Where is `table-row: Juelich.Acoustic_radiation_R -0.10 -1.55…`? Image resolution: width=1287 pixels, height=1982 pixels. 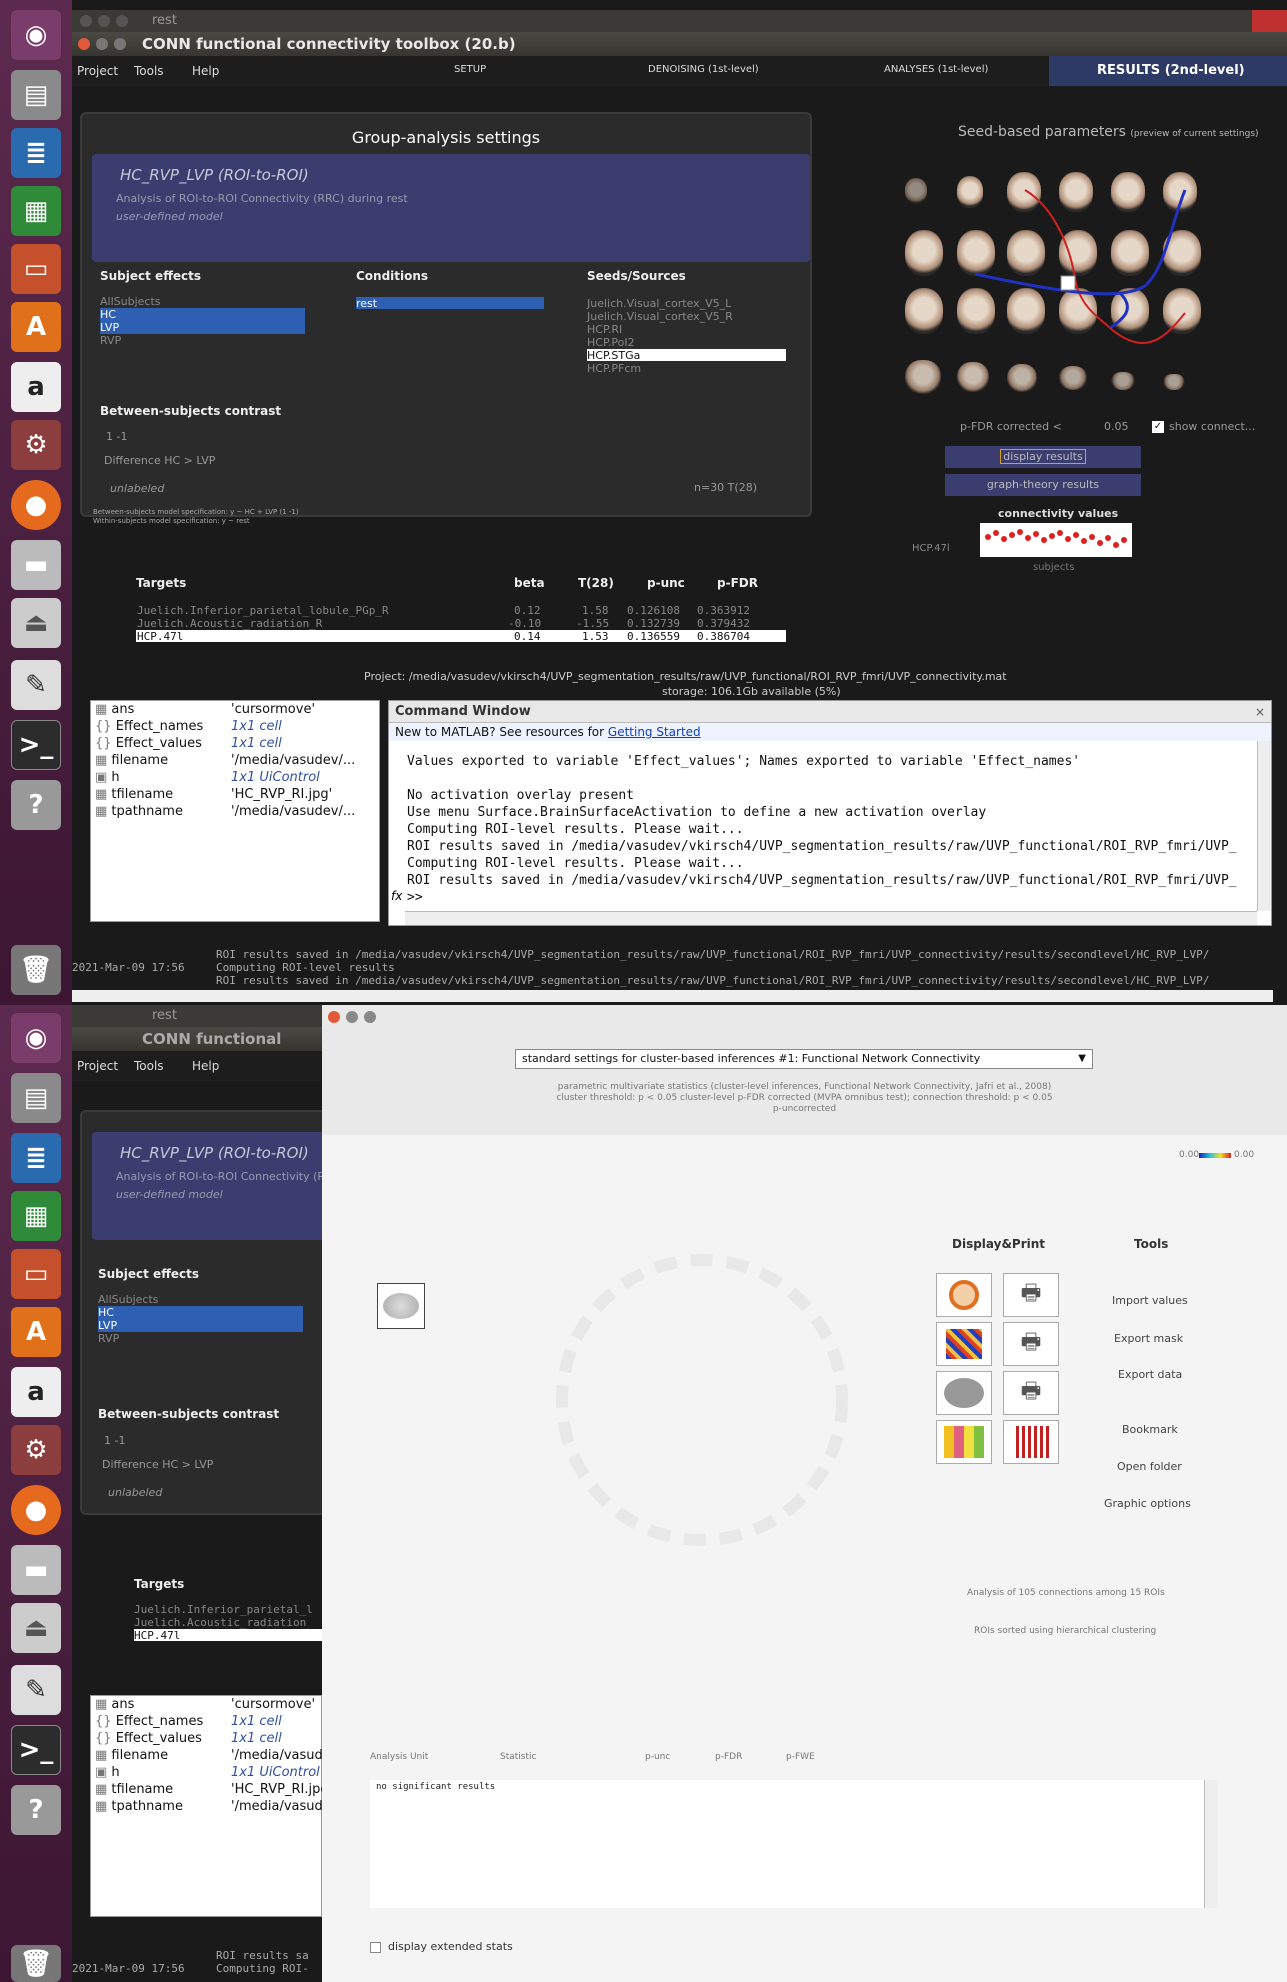 table-row: Juelich.Acoustic_radiation_R -0.10 -1.55… is located at coordinates (461, 623).